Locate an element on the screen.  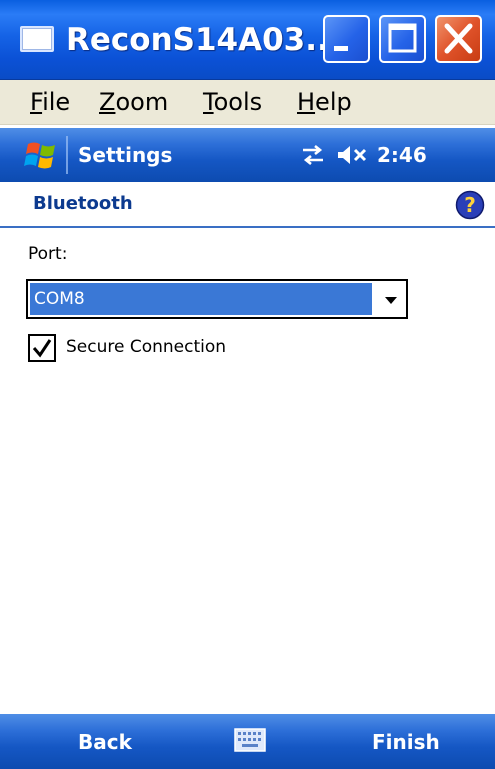
port-select: COM8 is located at coordinates (217, 299).